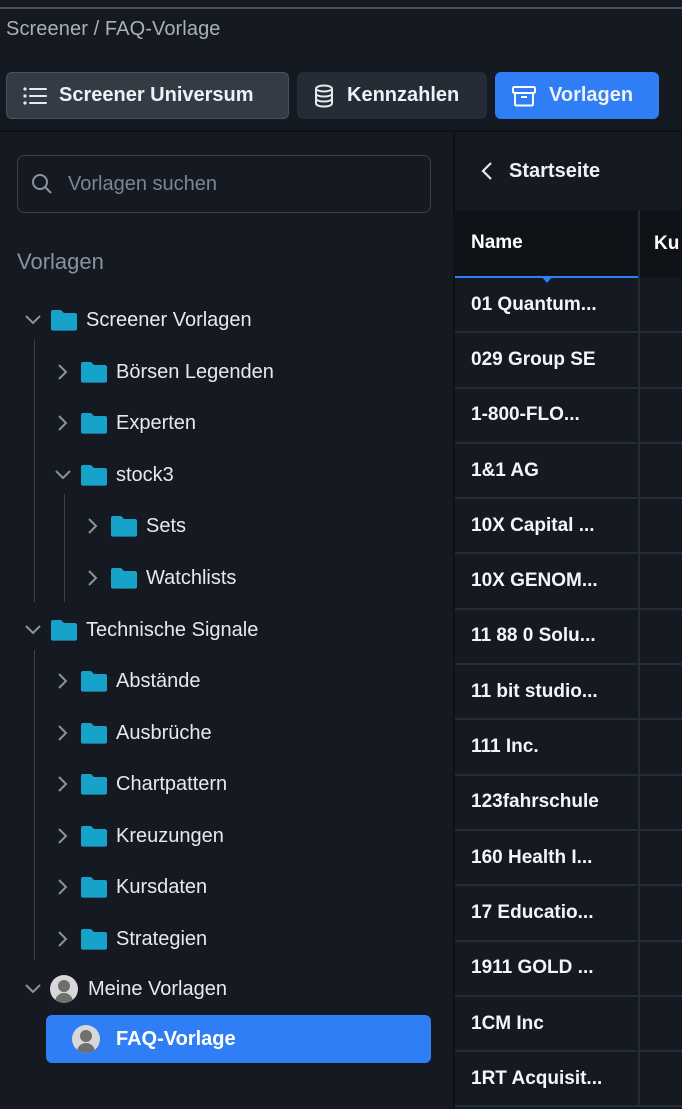 The width and height of the screenshot is (682, 1109). I want to click on vorlagen-label: Vorlagen, so click(591, 95).